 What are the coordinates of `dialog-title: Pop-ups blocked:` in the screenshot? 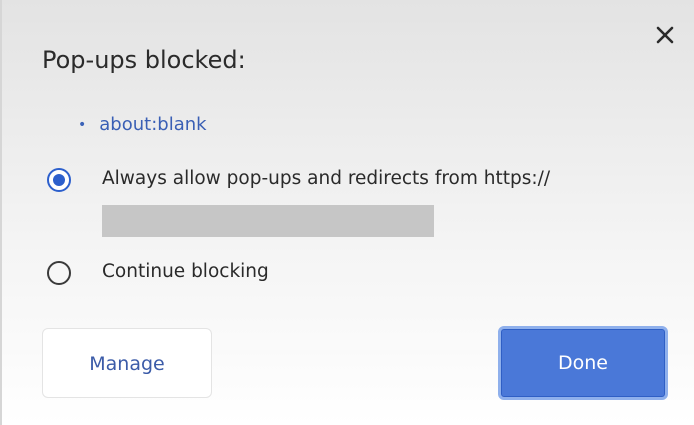 It's located at (144, 60).